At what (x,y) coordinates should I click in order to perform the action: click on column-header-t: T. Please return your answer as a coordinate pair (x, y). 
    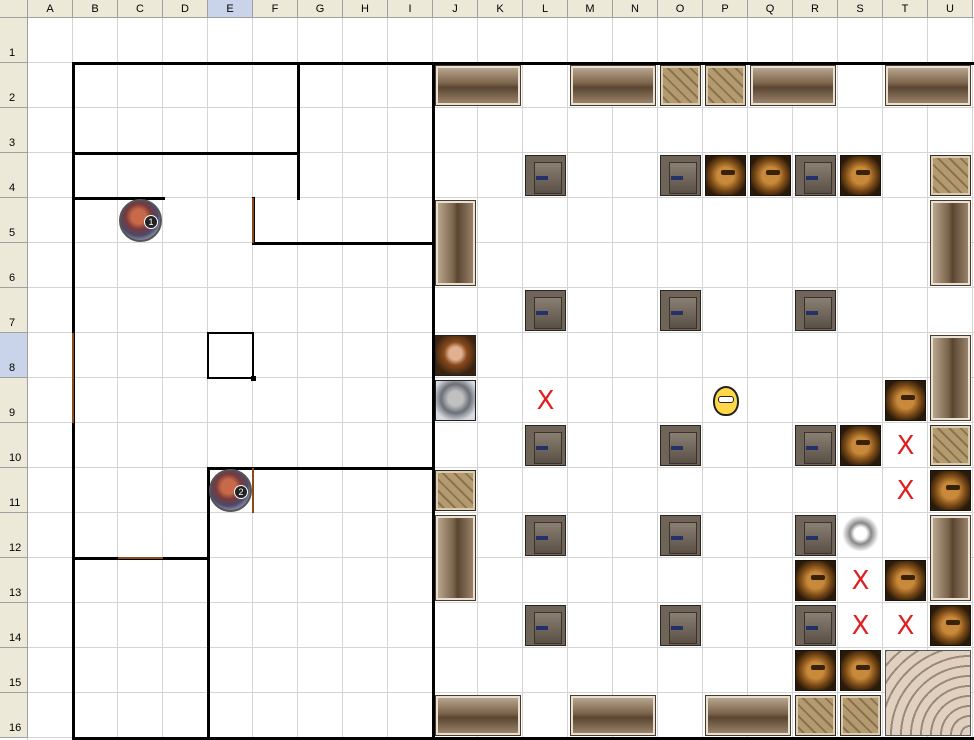
    Looking at the image, I should click on (905, 9).